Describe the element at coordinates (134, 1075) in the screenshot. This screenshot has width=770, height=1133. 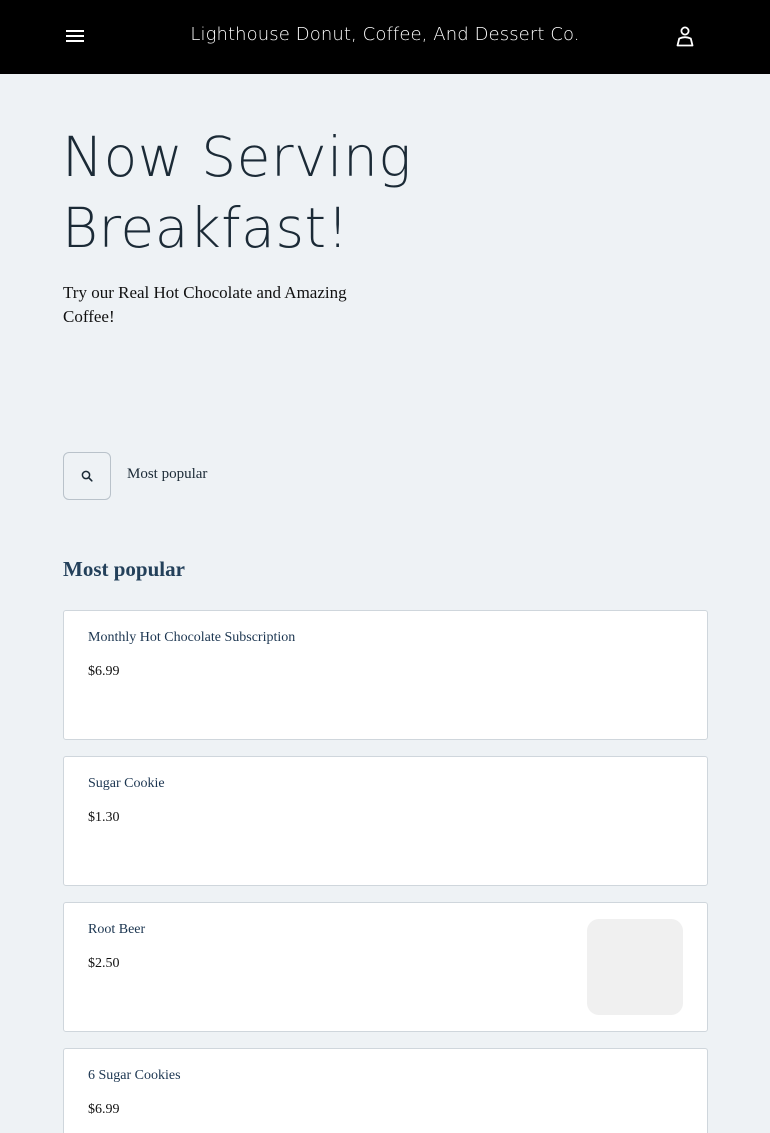
I see `product-name: 6 Sugar Cookies` at that location.